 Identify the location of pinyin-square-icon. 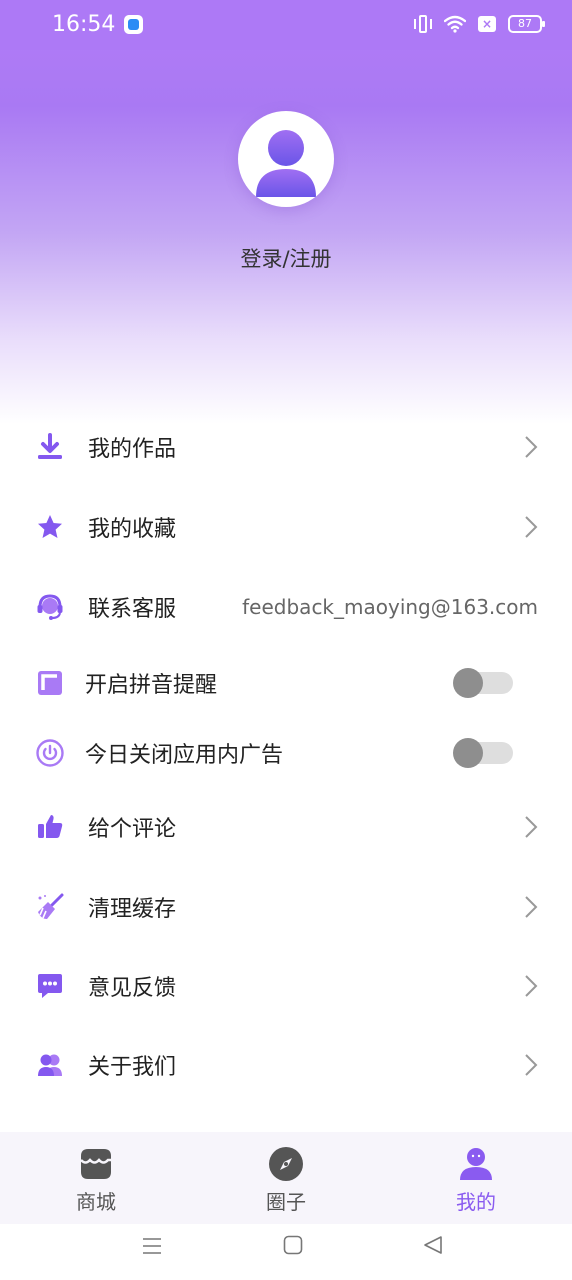
(50, 683).